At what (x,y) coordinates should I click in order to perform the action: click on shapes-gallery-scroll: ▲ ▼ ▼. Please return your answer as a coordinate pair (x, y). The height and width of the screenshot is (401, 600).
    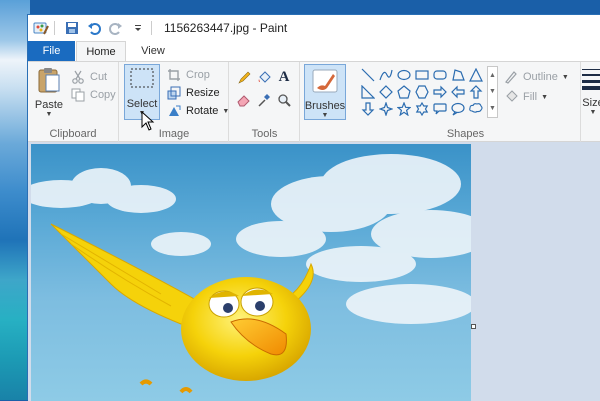
    Looking at the image, I should click on (492, 92).